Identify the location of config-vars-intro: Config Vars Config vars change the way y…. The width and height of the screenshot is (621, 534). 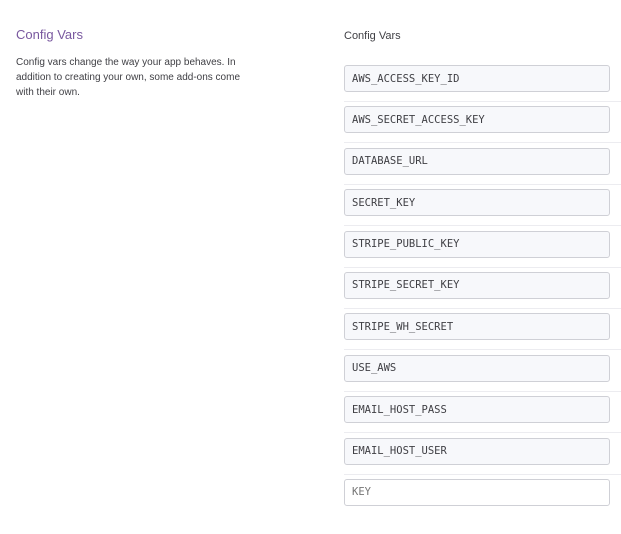
(136, 63).